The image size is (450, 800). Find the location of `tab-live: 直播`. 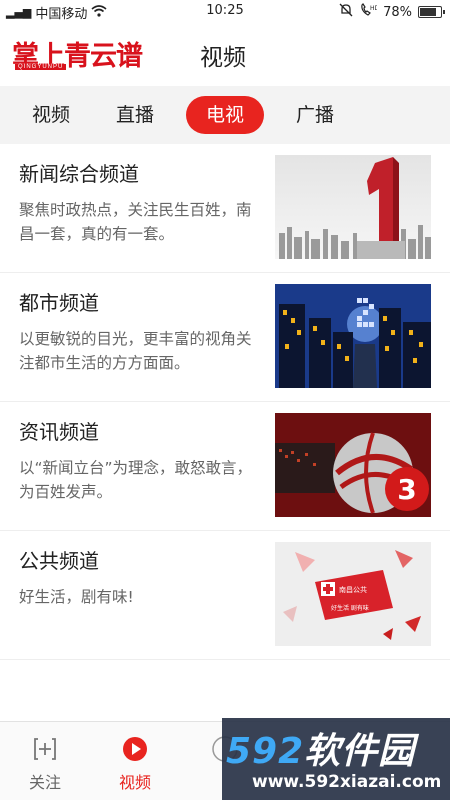

tab-live: 直播 is located at coordinates (135, 115).